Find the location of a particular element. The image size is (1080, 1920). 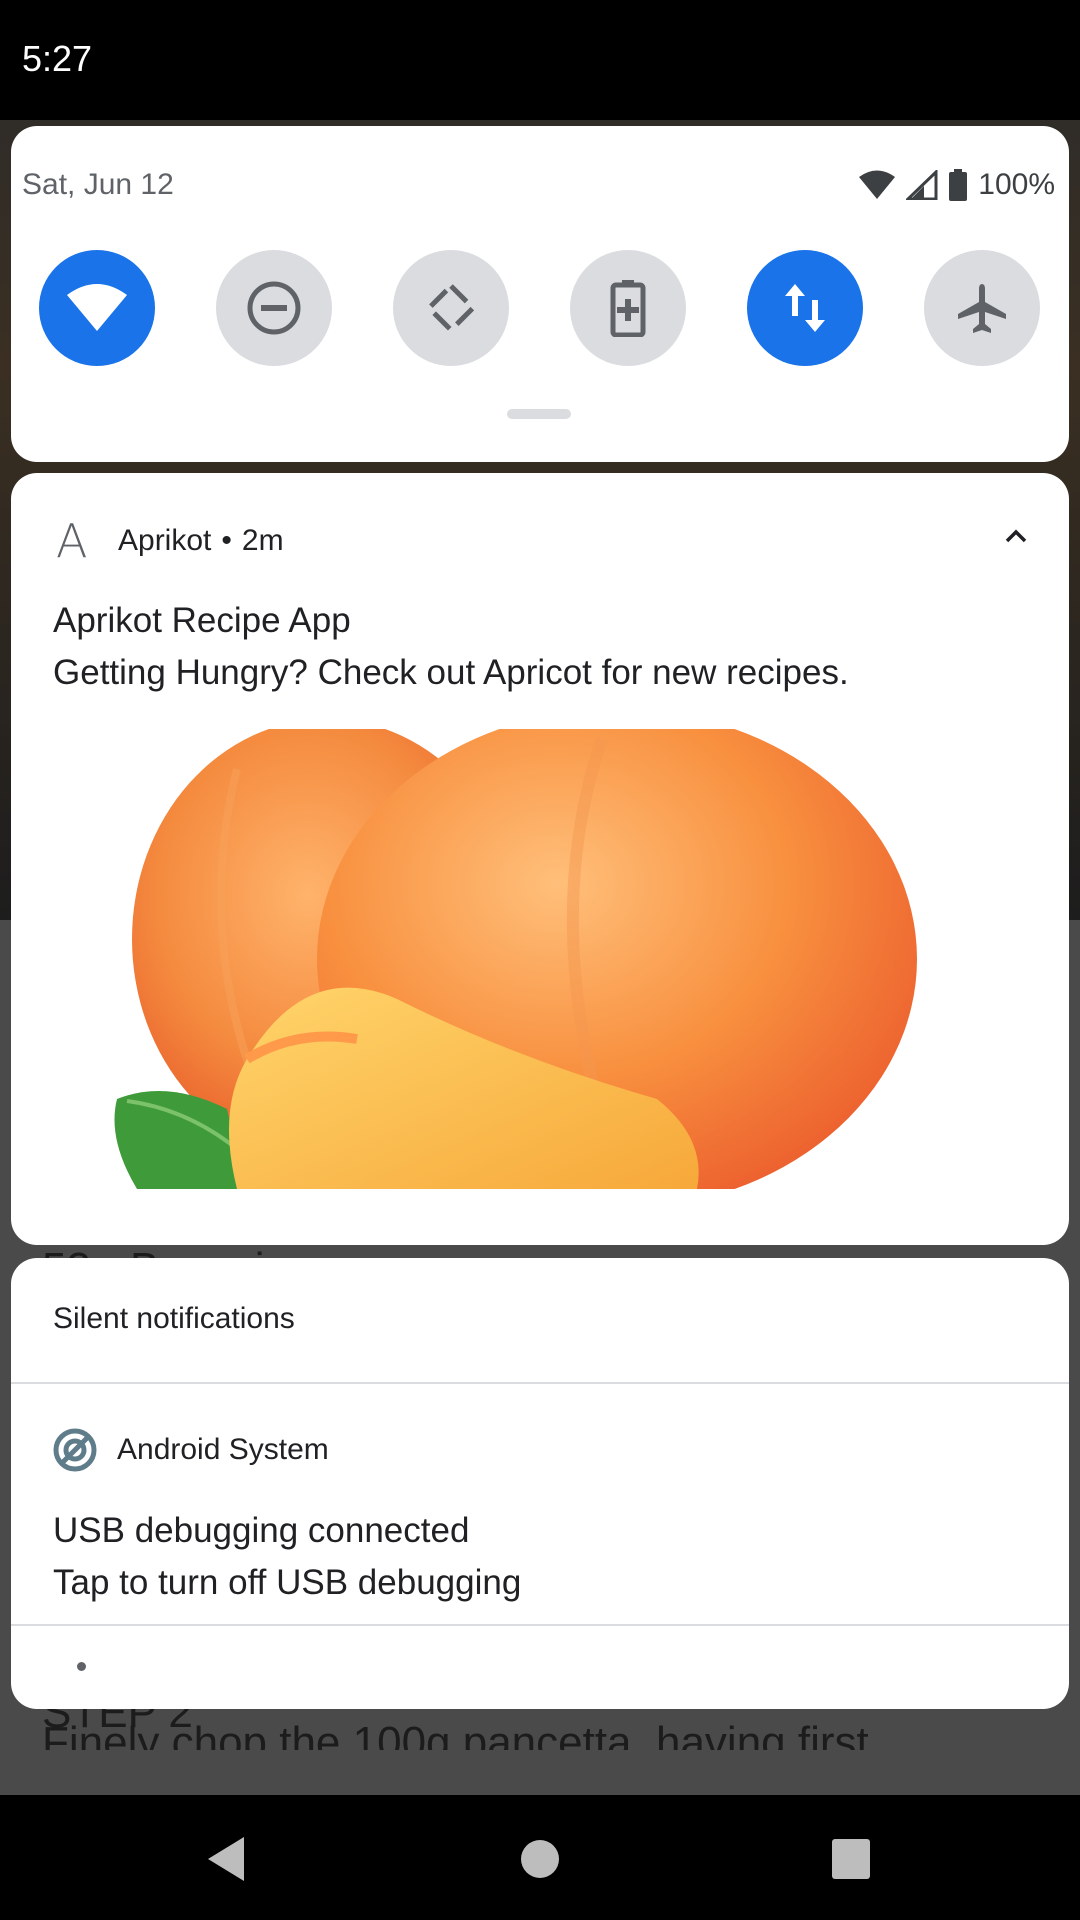

wifi-tile is located at coordinates (97, 308).